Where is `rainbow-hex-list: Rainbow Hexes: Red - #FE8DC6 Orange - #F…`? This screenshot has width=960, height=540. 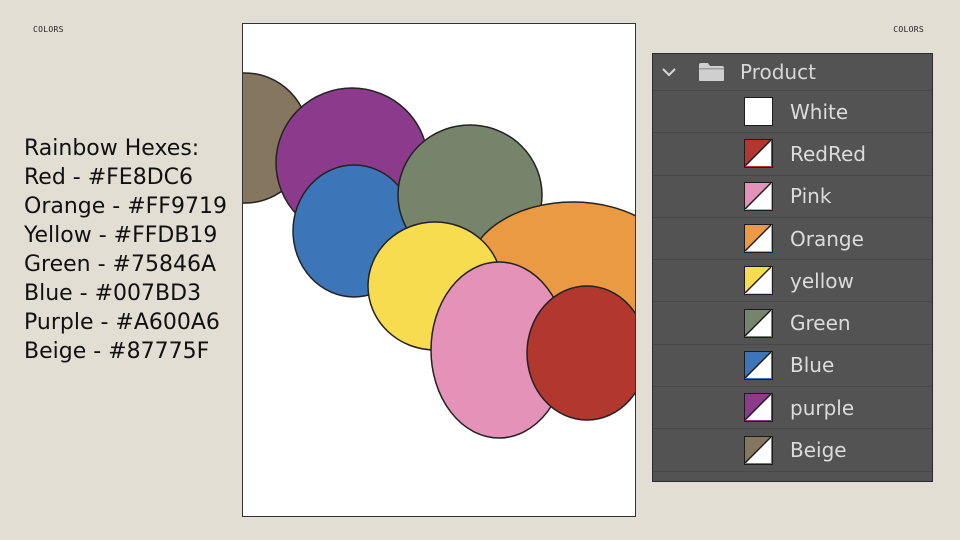 rainbow-hex-list: Rainbow Hexes: Red - #FE8DC6 Orange - #F… is located at coordinates (125, 250).